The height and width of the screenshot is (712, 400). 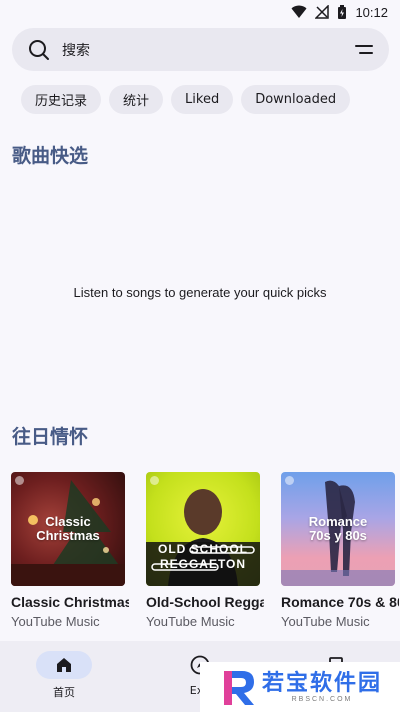 What do you see at coordinates (64, 692) in the screenshot?
I see `nav-home-label: 首页` at bounding box center [64, 692].